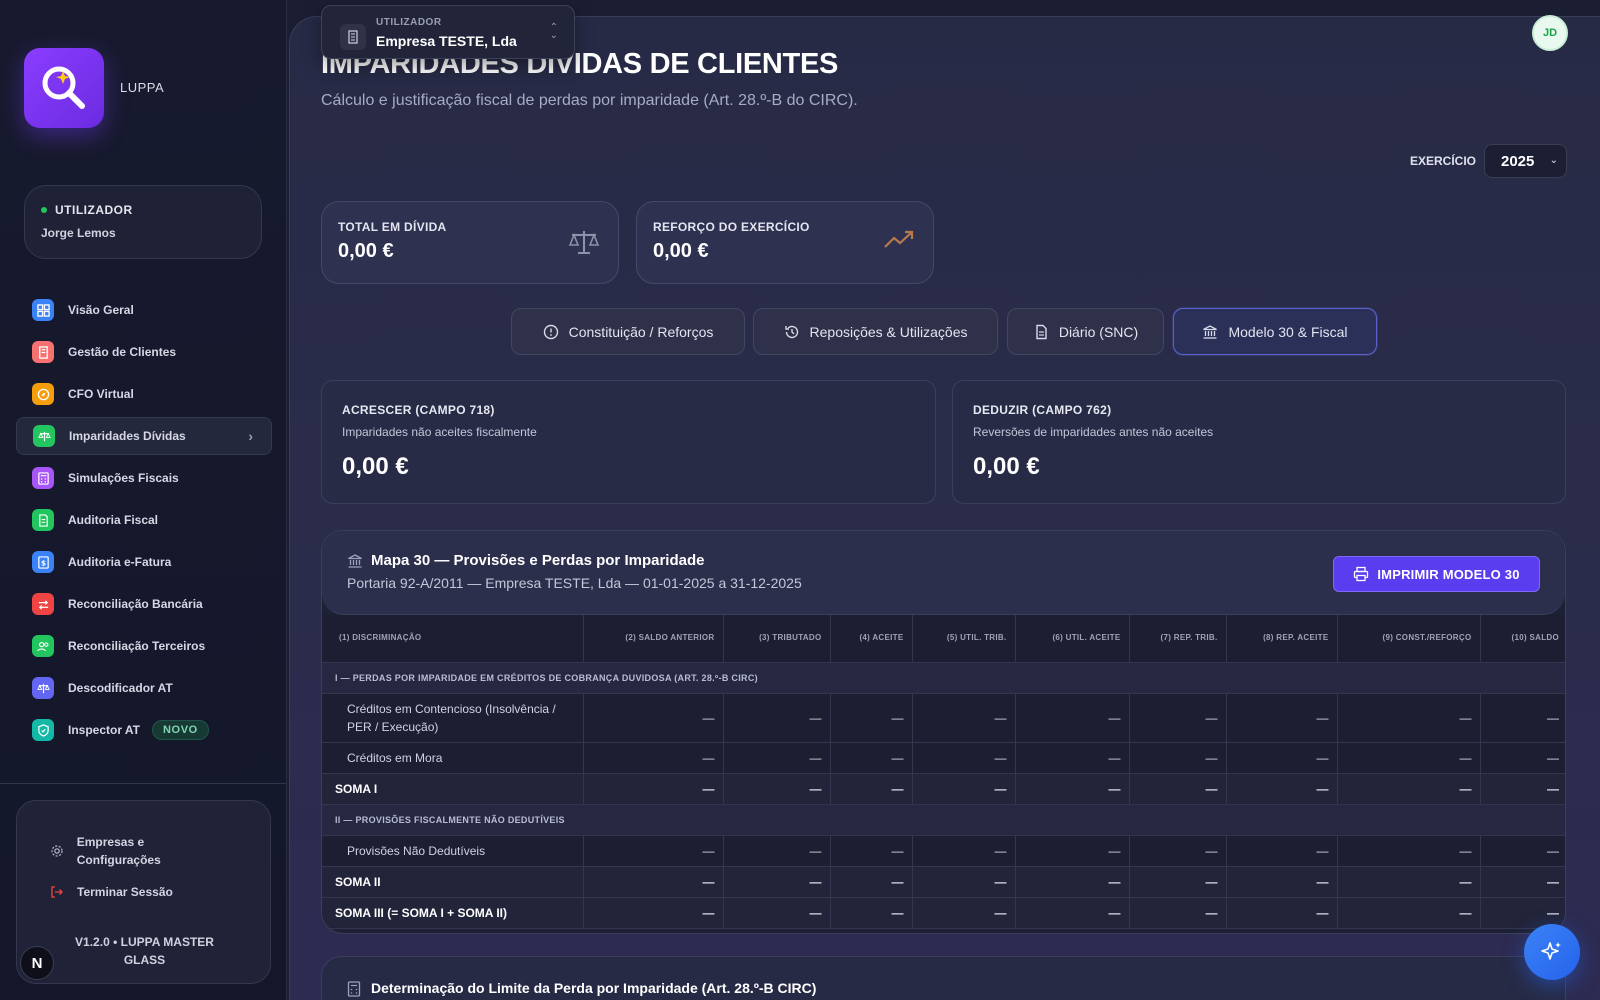 Image resolution: width=1600 pixels, height=1000 pixels. What do you see at coordinates (142, 87) in the screenshot?
I see `app-name: LUPPA` at bounding box center [142, 87].